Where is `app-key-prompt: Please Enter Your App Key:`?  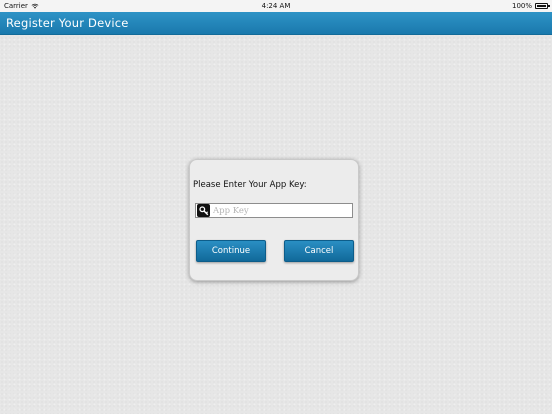 app-key-prompt: Please Enter Your App Key: is located at coordinates (250, 185).